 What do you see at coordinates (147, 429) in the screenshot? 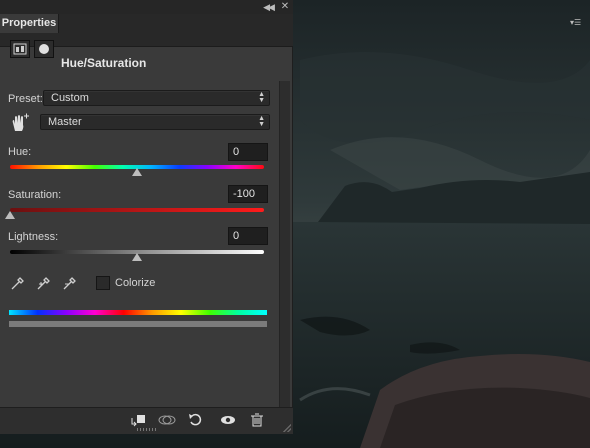
I see `resize-grip` at bounding box center [147, 429].